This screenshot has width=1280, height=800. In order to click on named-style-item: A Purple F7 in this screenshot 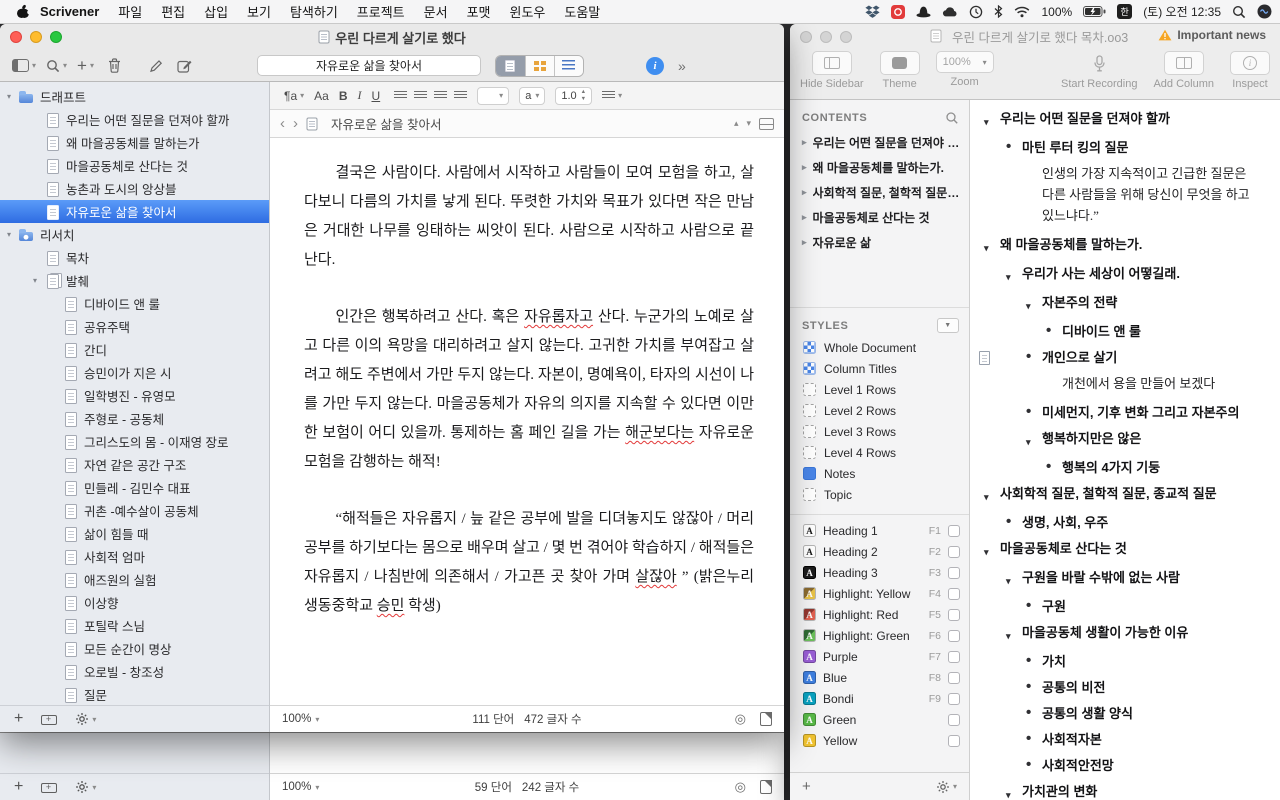, I will do `click(879, 656)`.